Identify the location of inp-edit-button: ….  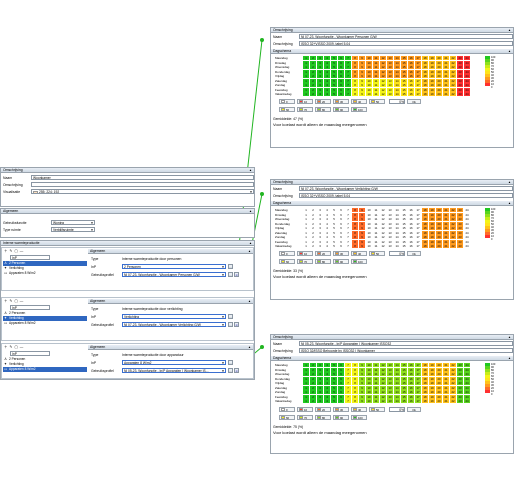
(230, 316).